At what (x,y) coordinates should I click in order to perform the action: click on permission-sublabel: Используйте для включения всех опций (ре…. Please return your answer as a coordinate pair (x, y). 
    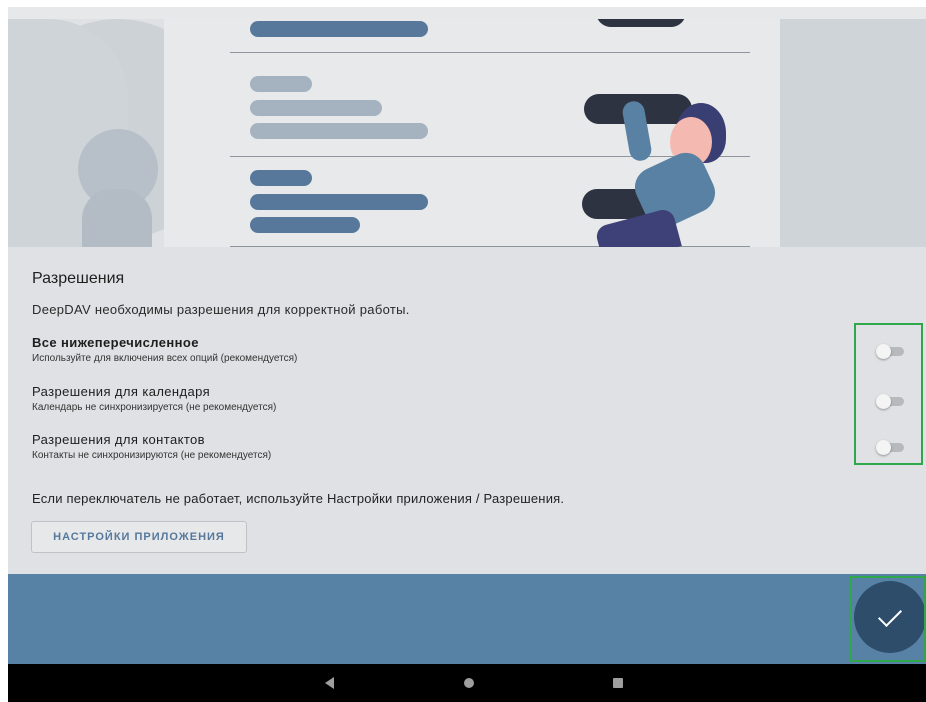
    Looking at the image, I should click on (165, 358).